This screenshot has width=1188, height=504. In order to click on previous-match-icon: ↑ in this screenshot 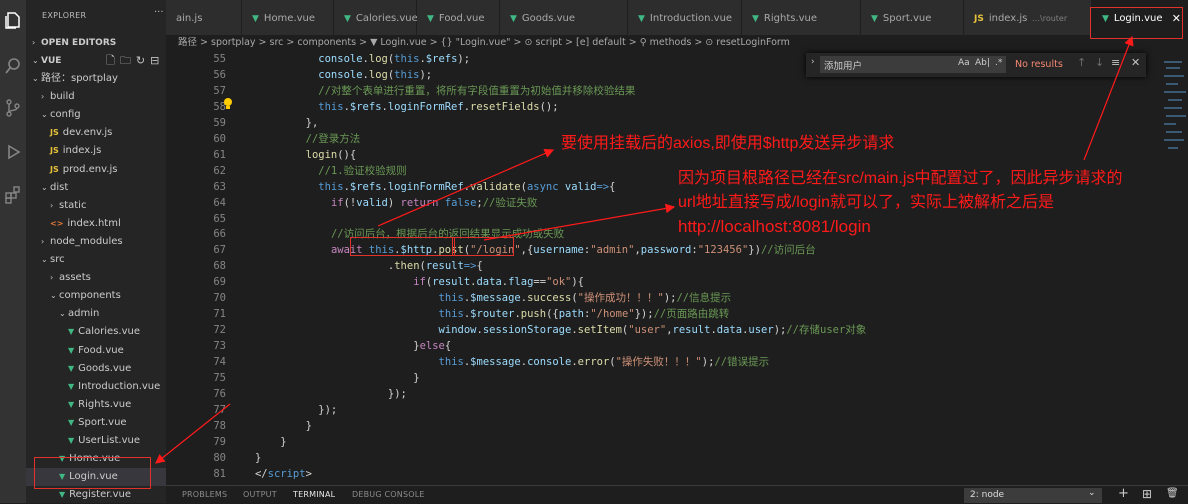, I will do `click(1081, 62)`.